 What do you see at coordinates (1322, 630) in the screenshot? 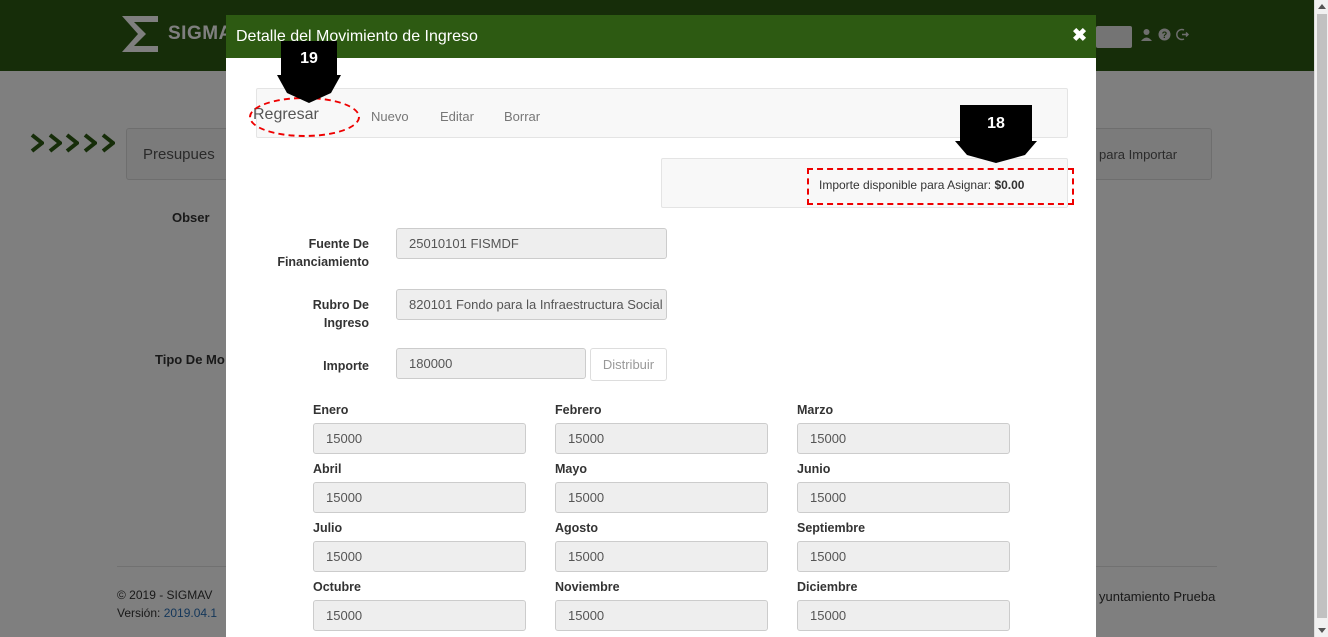
I see `scroll-down-icon` at bounding box center [1322, 630].